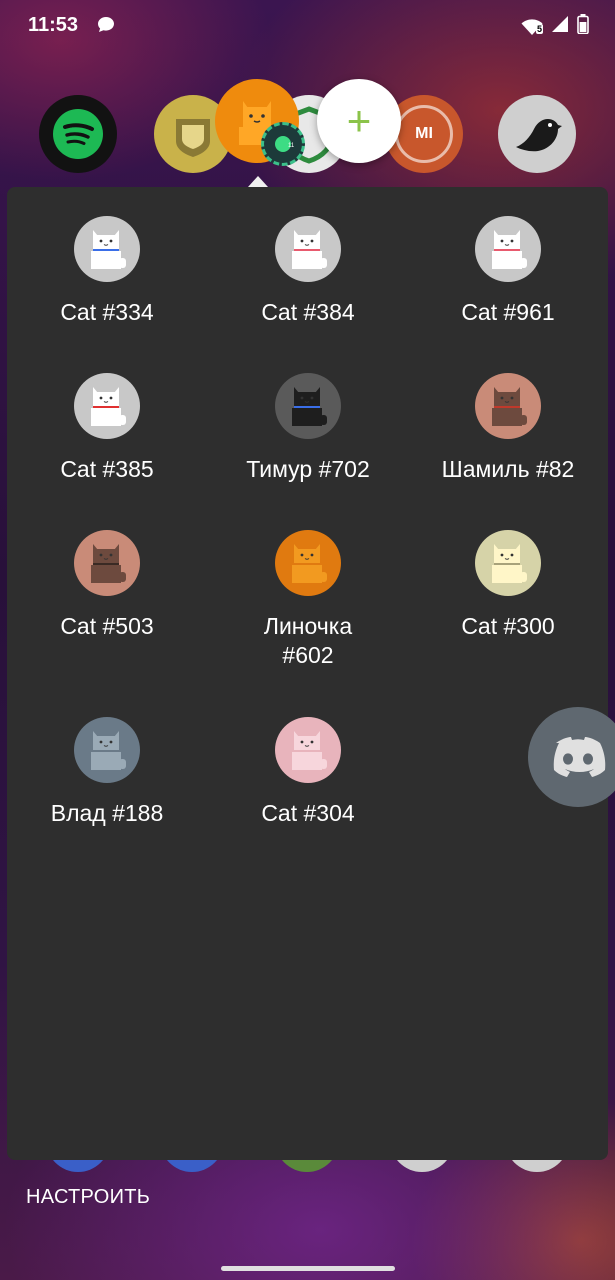 The height and width of the screenshot is (1280, 615). Describe the element at coordinates (308, 600) in the screenshot. I see `cat-item: Линочка #602` at that location.